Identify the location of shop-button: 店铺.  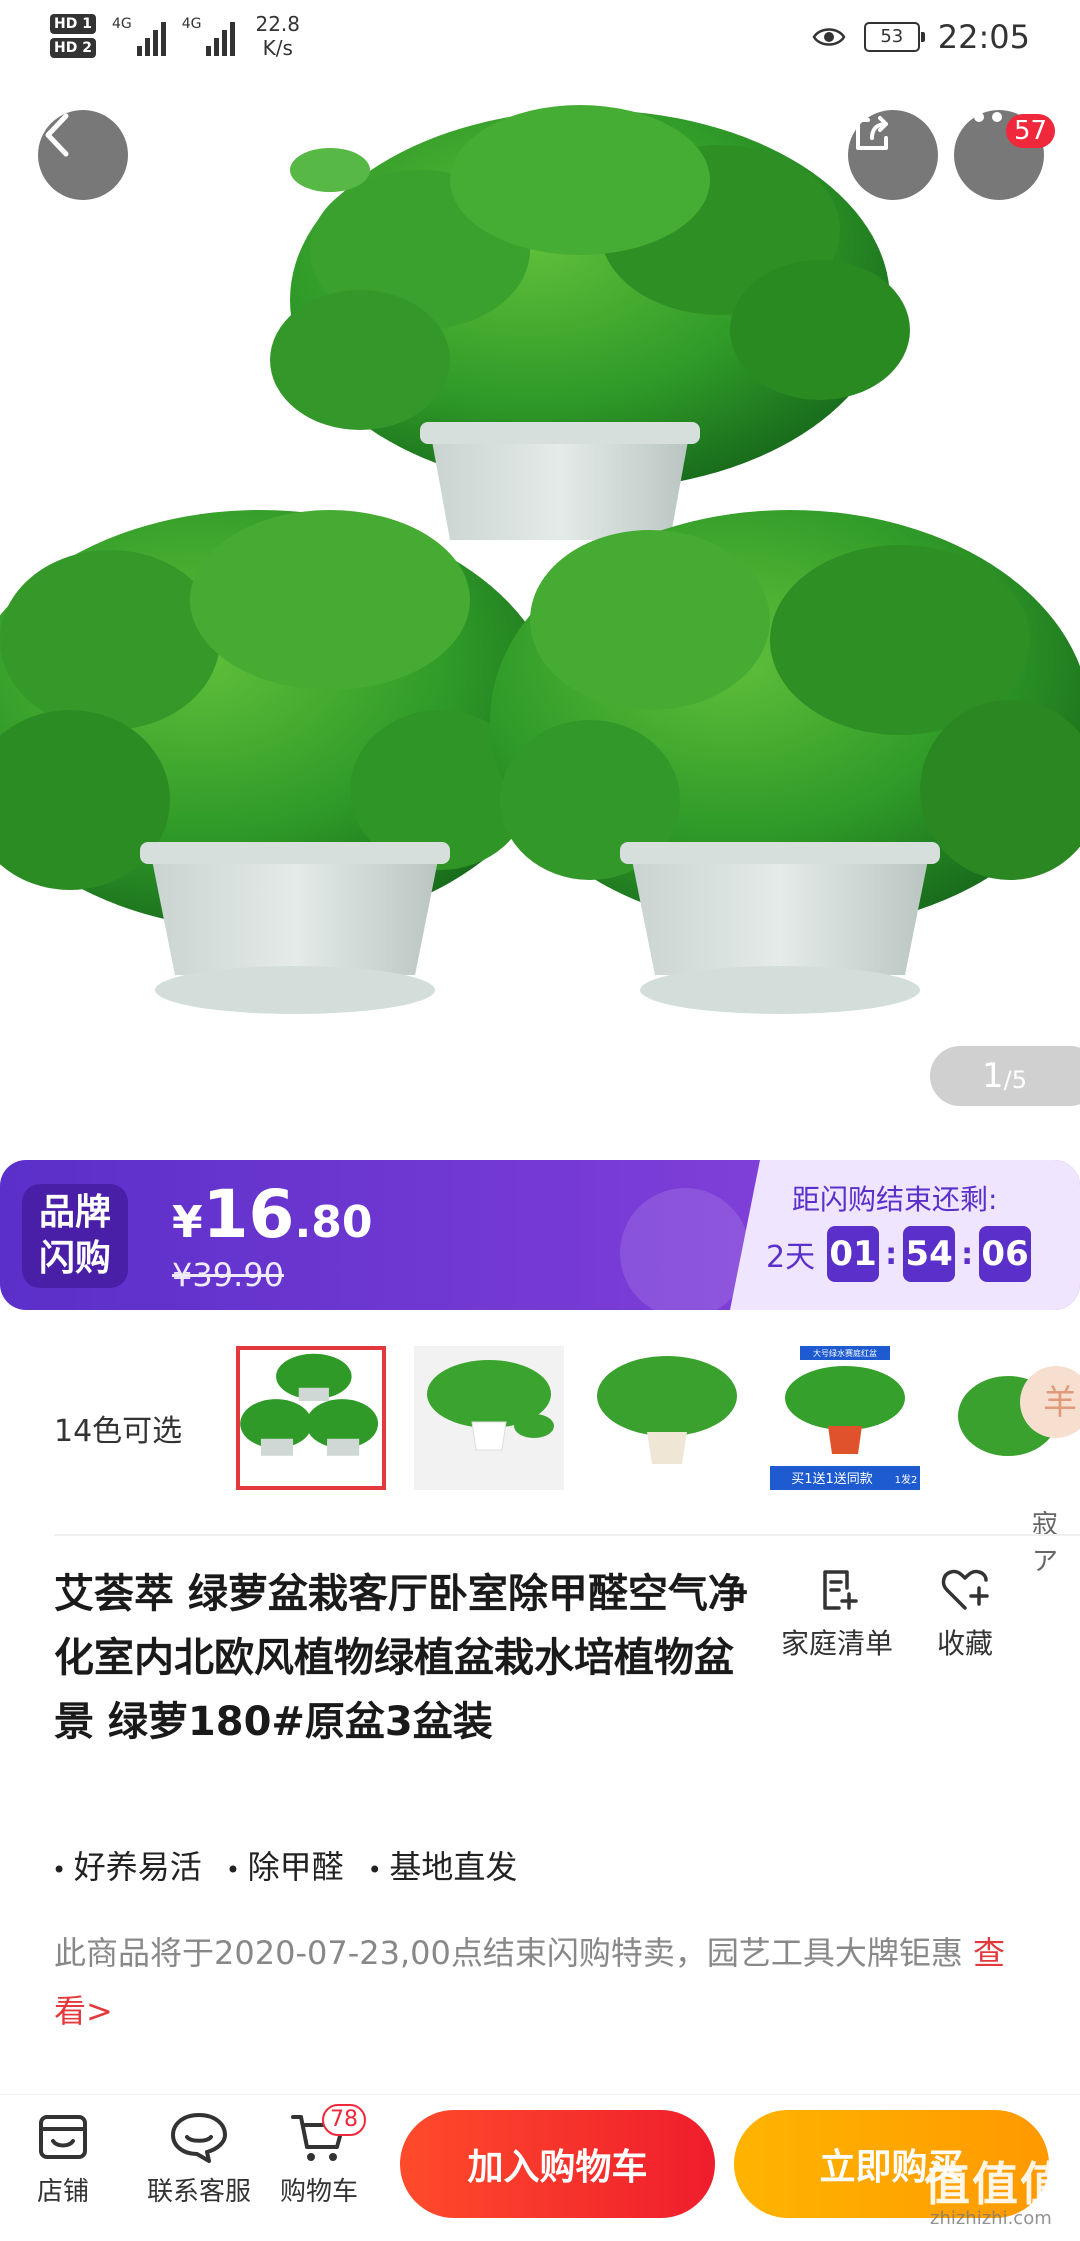
(63, 2158).